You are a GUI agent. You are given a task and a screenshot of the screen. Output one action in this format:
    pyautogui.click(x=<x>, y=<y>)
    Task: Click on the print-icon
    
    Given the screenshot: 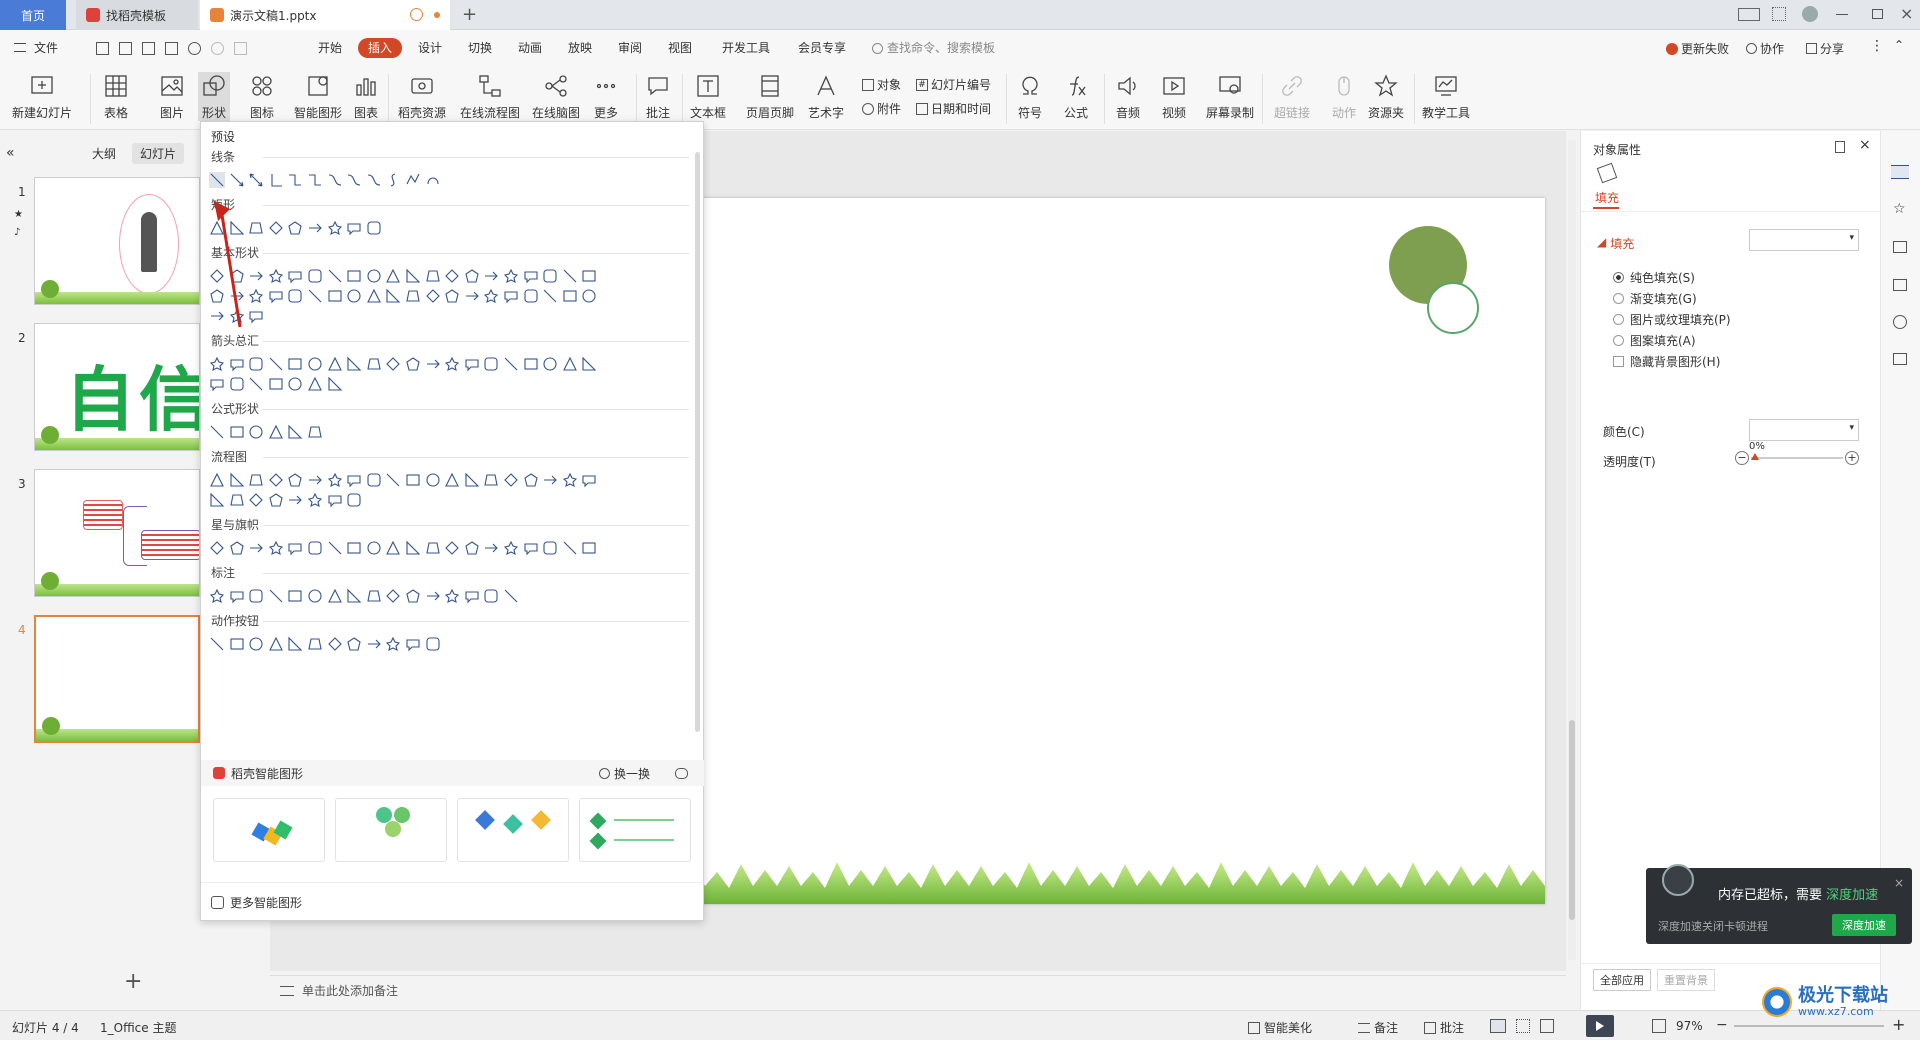 What is the action you would take?
    pyautogui.click(x=148, y=48)
    